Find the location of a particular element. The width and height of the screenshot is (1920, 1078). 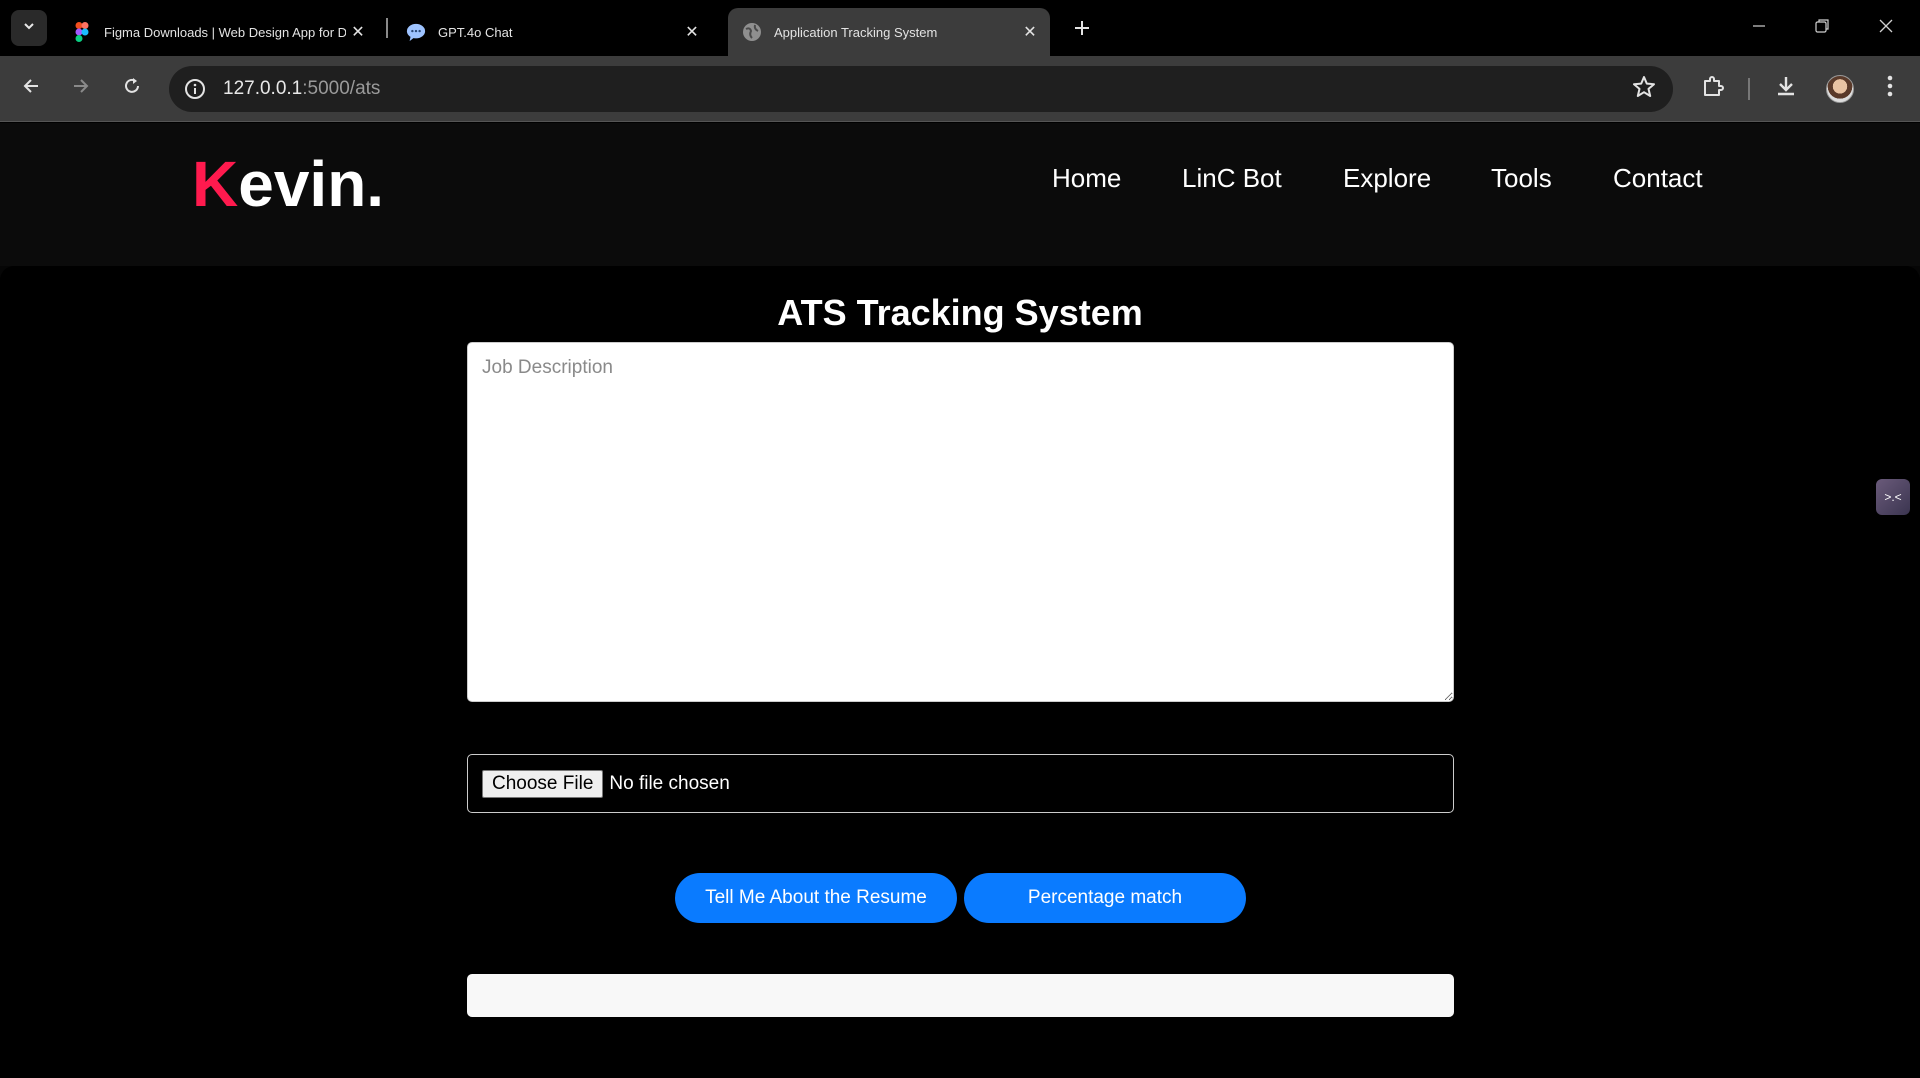

restore-button is located at coordinates (1822, 28).